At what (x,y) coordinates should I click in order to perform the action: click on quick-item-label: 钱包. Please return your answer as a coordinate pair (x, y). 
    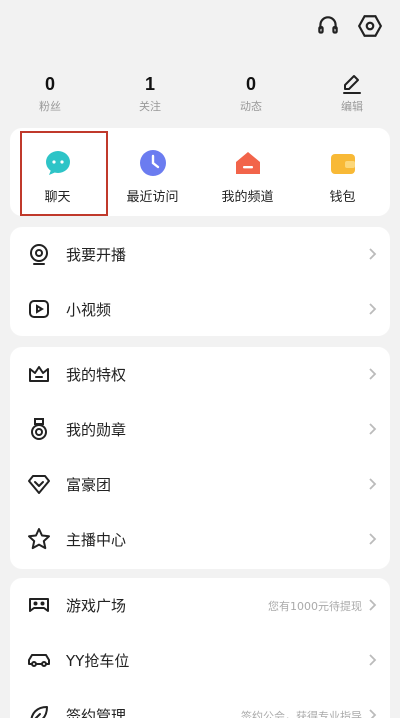
    Looking at the image, I should click on (342, 197).